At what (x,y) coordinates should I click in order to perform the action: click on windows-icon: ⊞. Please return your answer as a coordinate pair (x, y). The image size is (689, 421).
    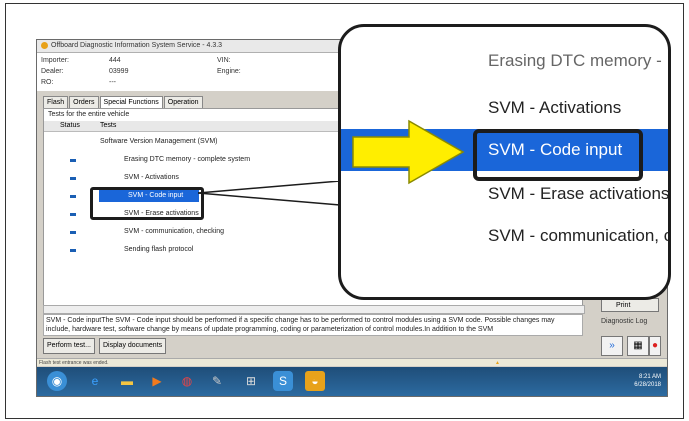
    Looking at the image, I should click on (251, 381).